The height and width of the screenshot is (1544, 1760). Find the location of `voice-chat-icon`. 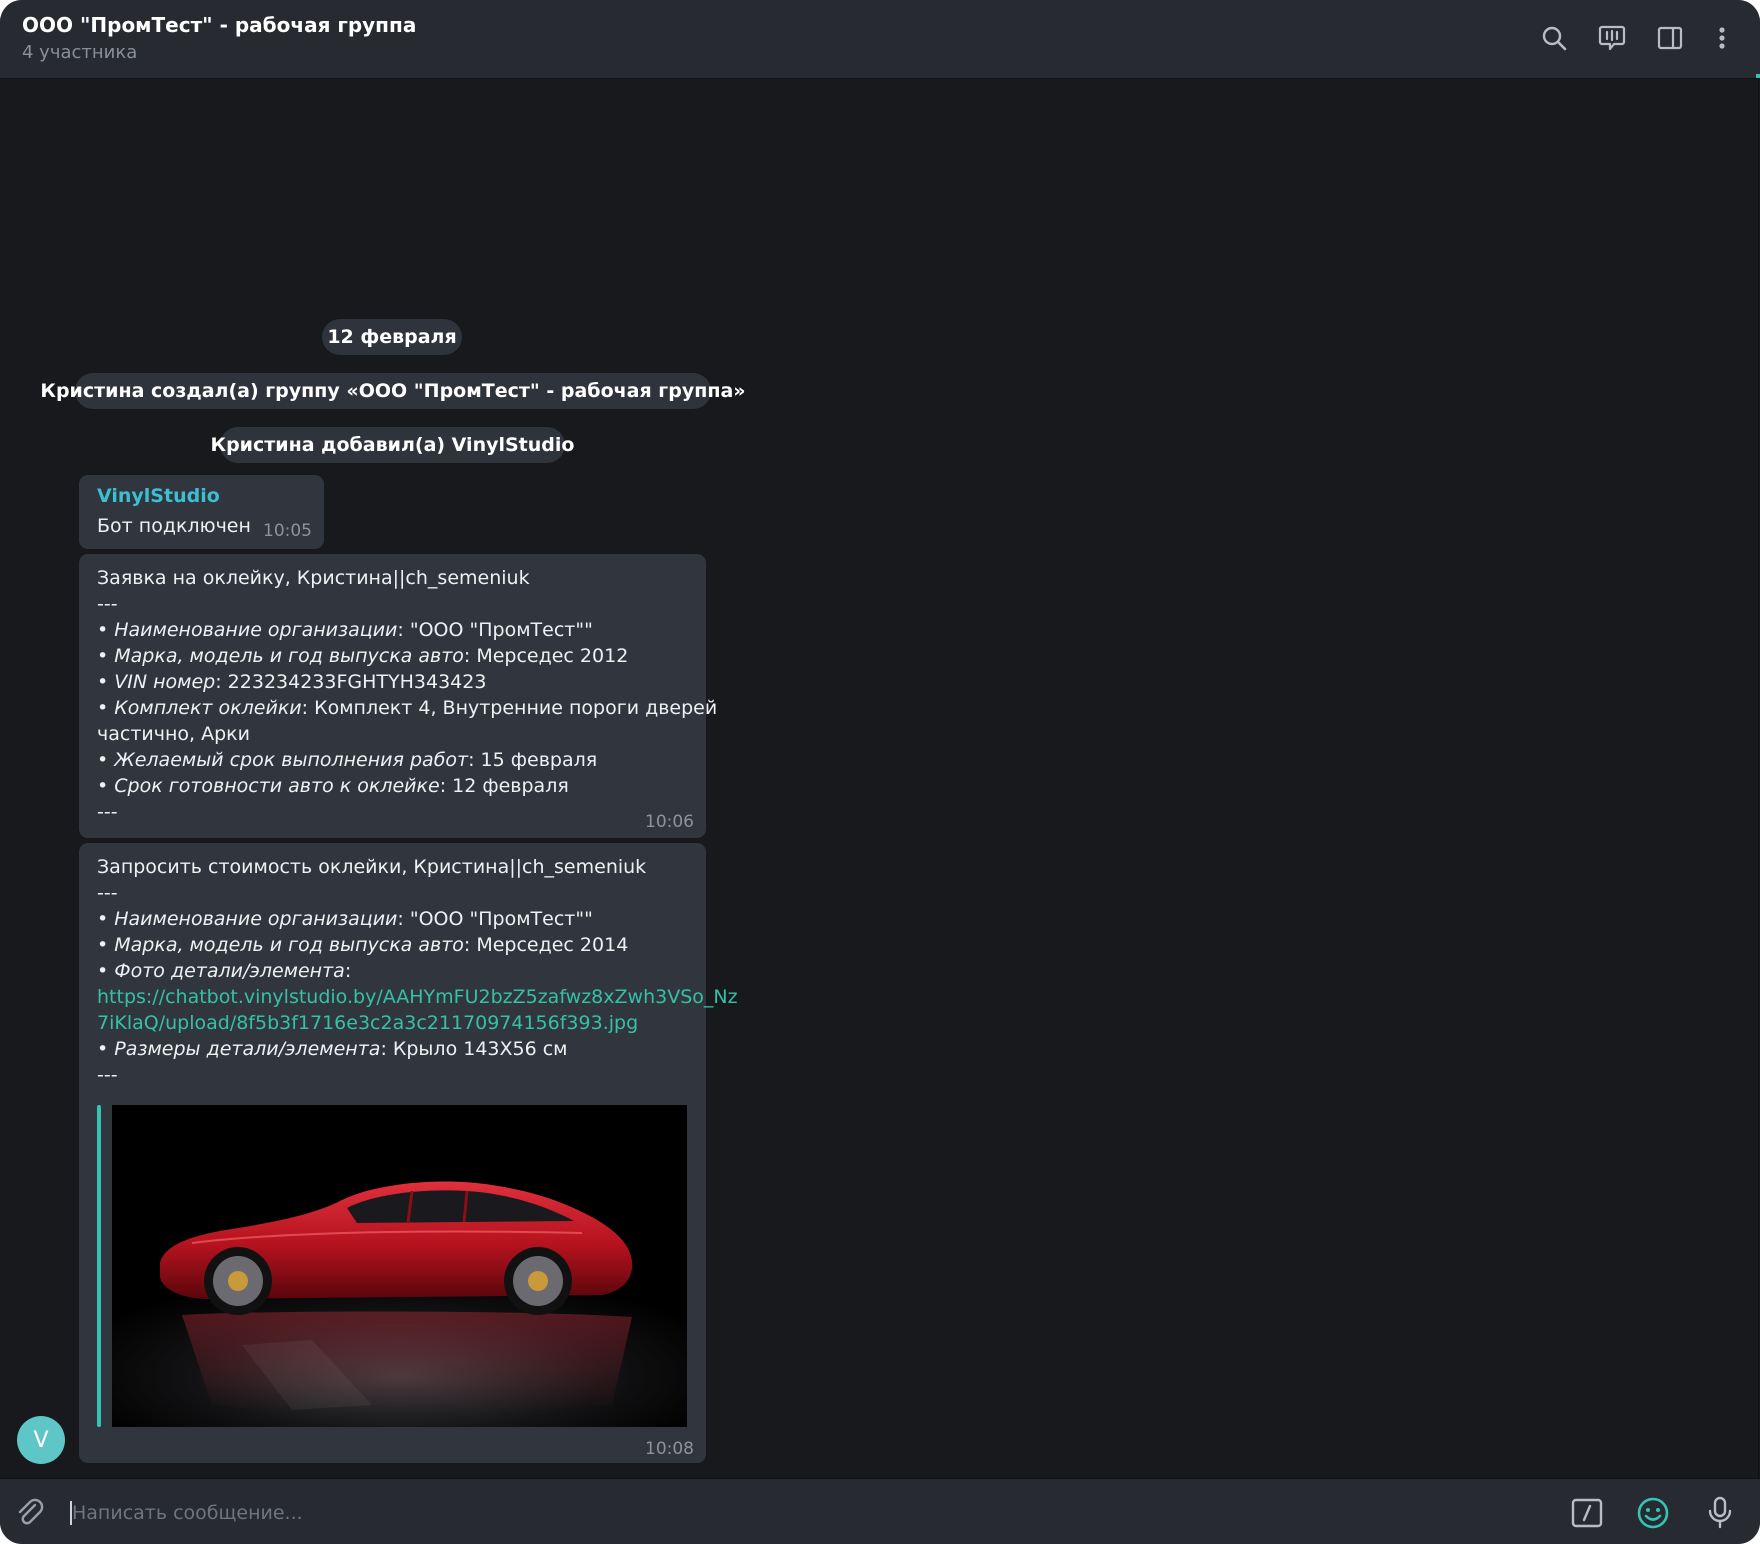

voice-chat-icon is located at coordinates (1612, 38).